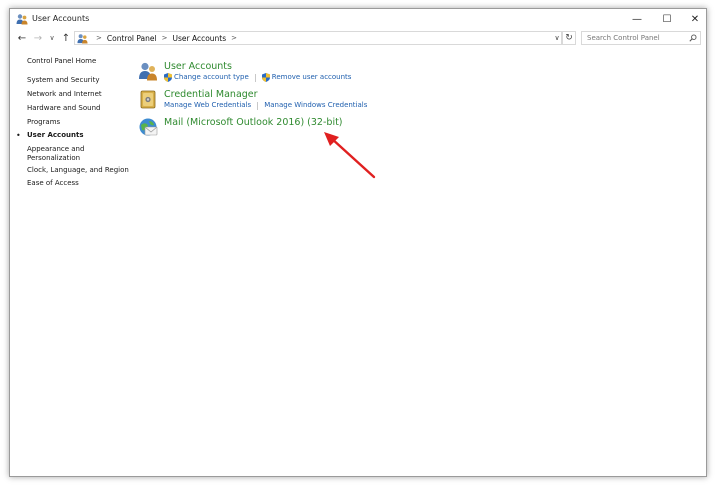 The image size is (717, 486). I want to click on category-title-mail: Mail (Microsoft Outlook 2016) (32-bit), so click(253, 123).